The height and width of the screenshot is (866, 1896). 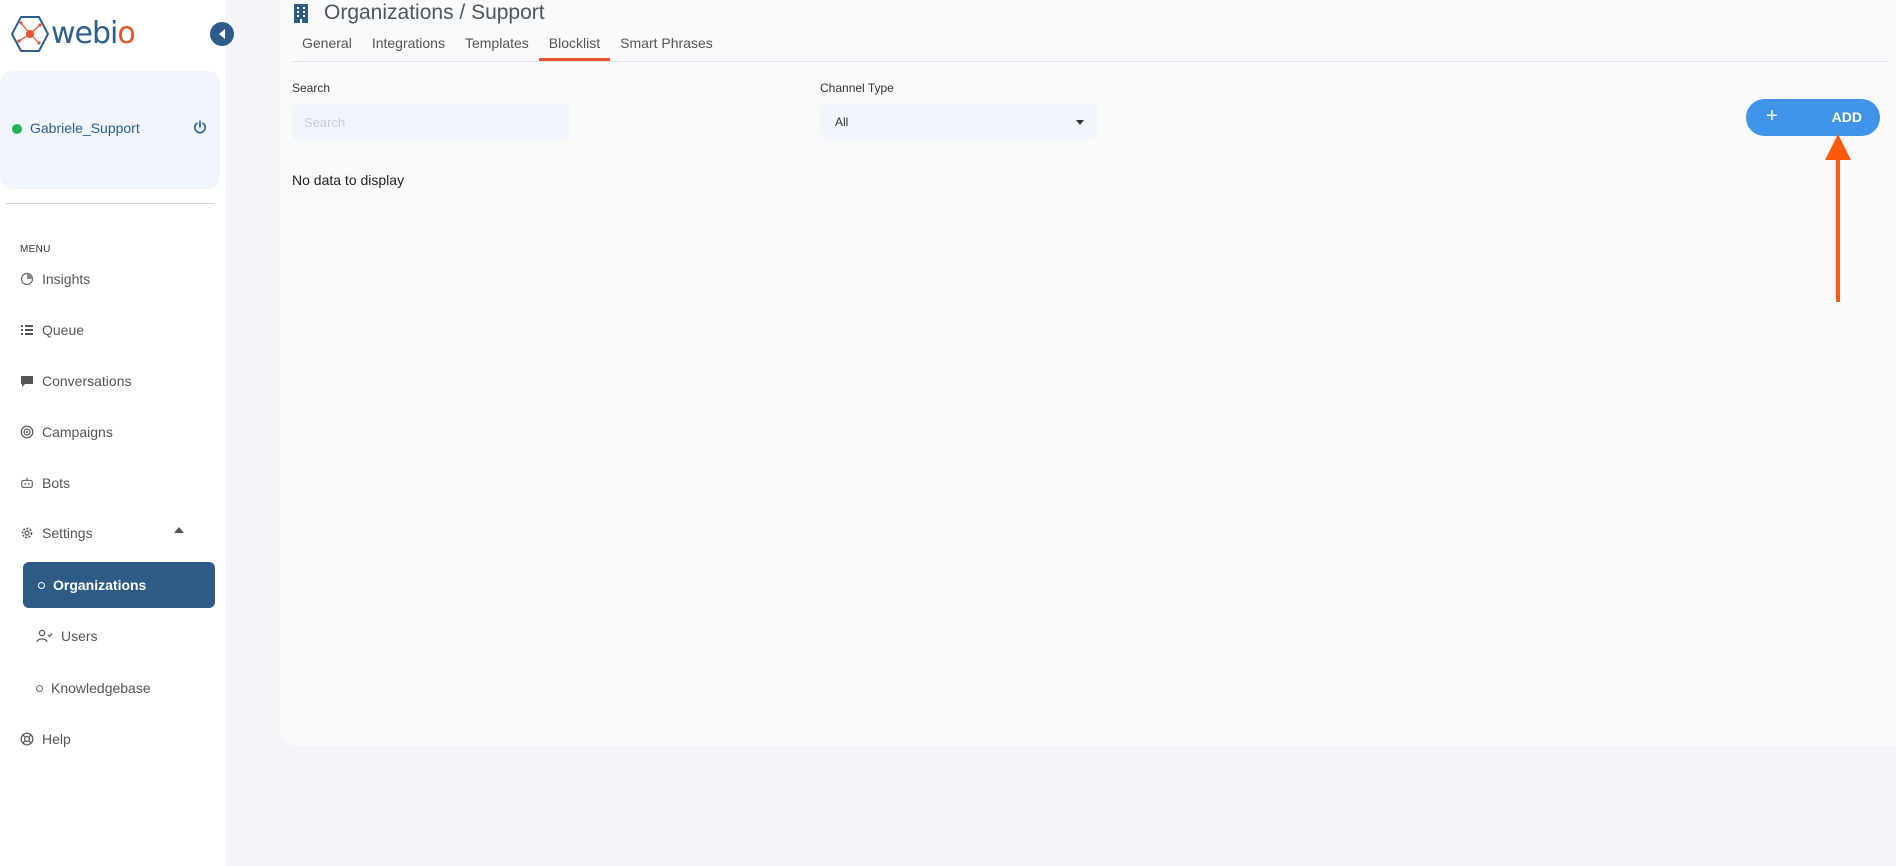 What do you see at coordinates (408, 47) in the screenshot?
I see `tab-integrations: Integrations` at bounding box center [408, 47].